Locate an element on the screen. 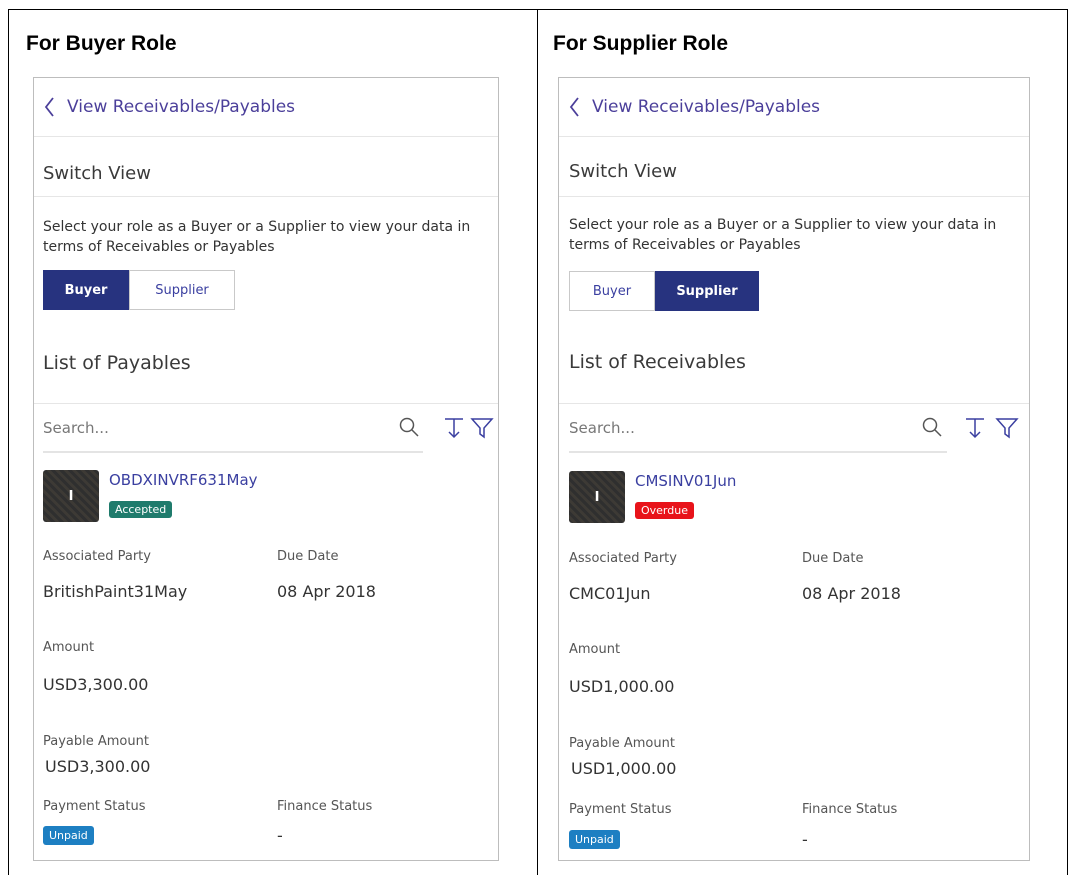 The width and height of the screenshot is (1075, 875). payable-amount-value: USD3,300.00 is located at coordinates (98, 766).